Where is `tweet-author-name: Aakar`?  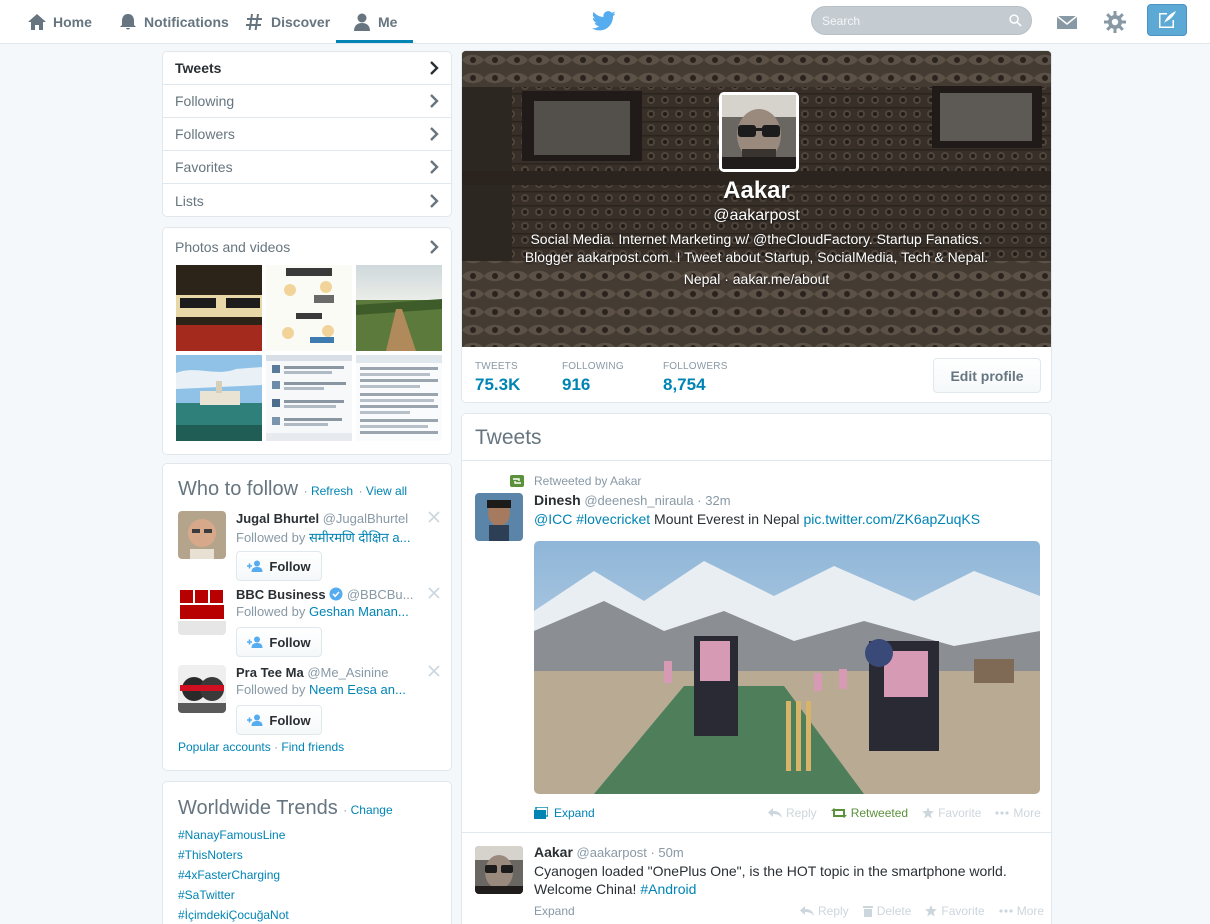
tweet-author-name: Aakar is located at coordinates (553, 852).